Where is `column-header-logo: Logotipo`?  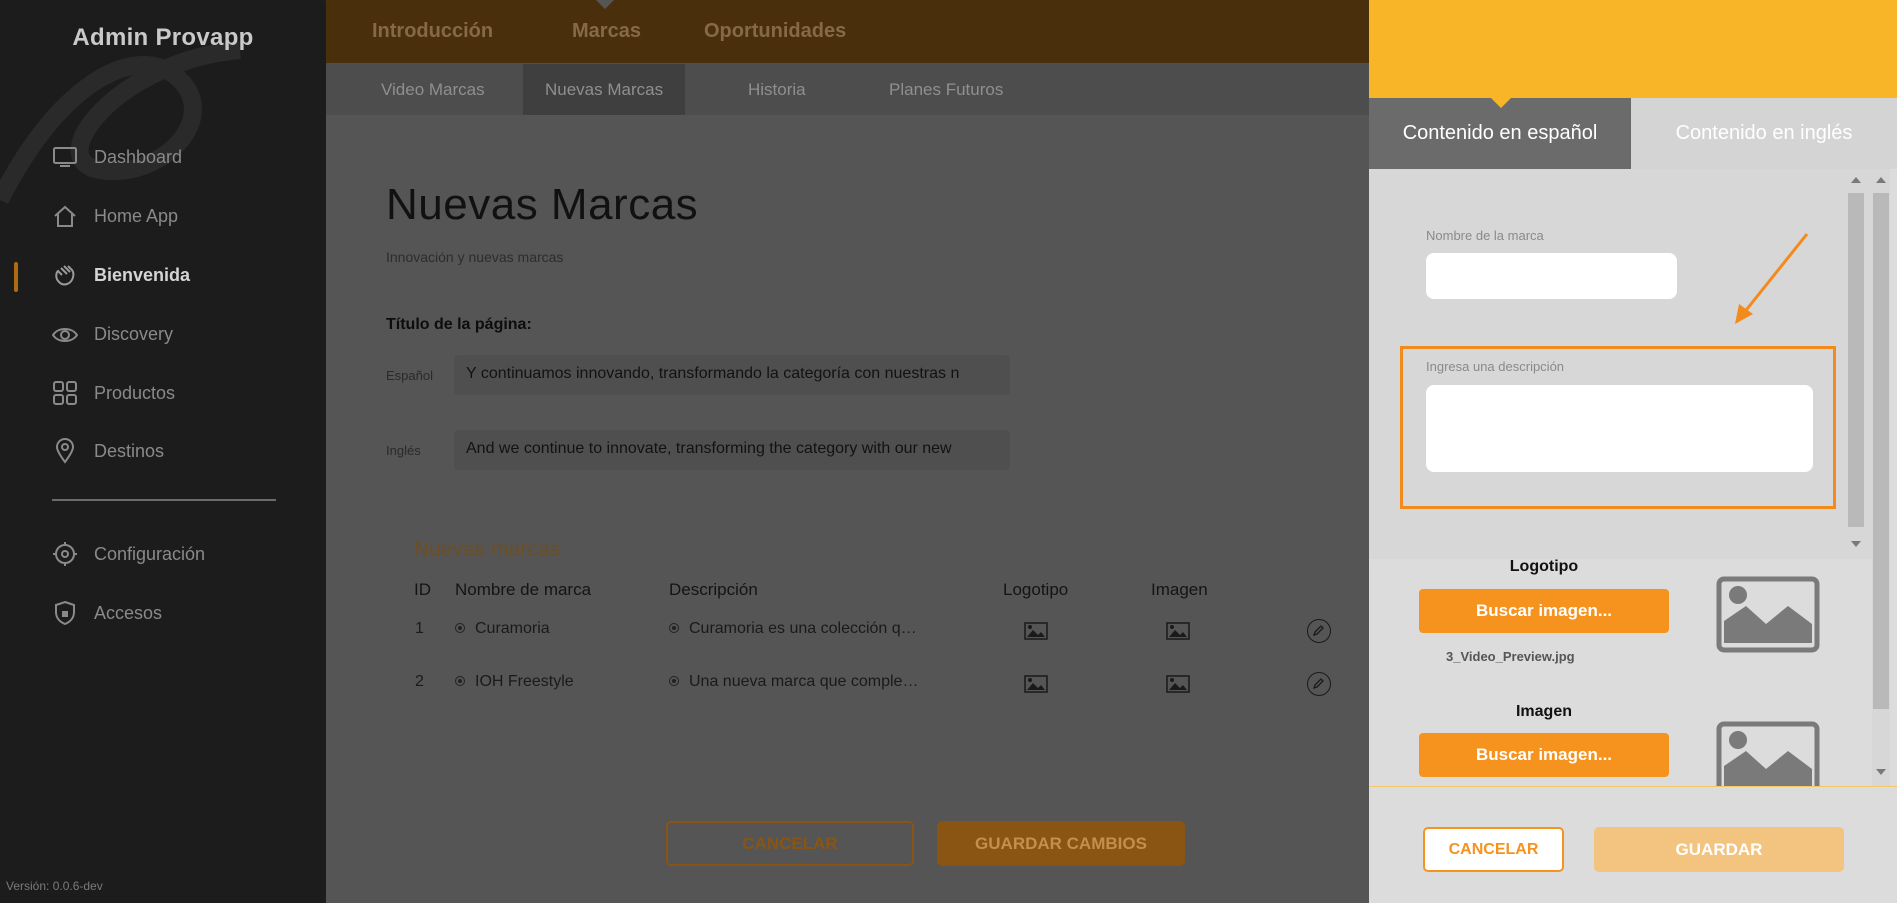
column-header-logo: Logotipo is located at coordinates (1036, 589).